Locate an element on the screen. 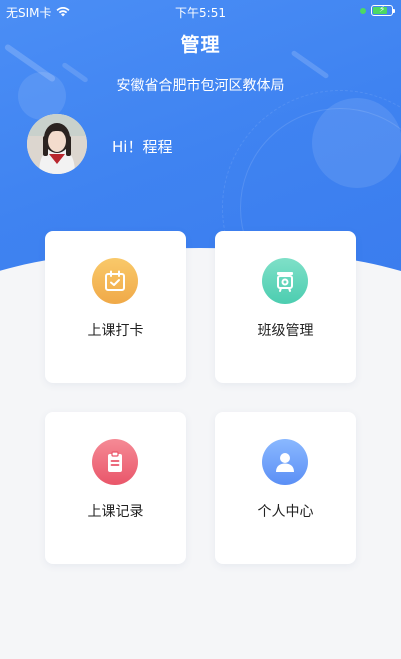 The width and height of the screenshot is (401, 659). status-time: 下午5:51 is located at coordinates (200, 13).